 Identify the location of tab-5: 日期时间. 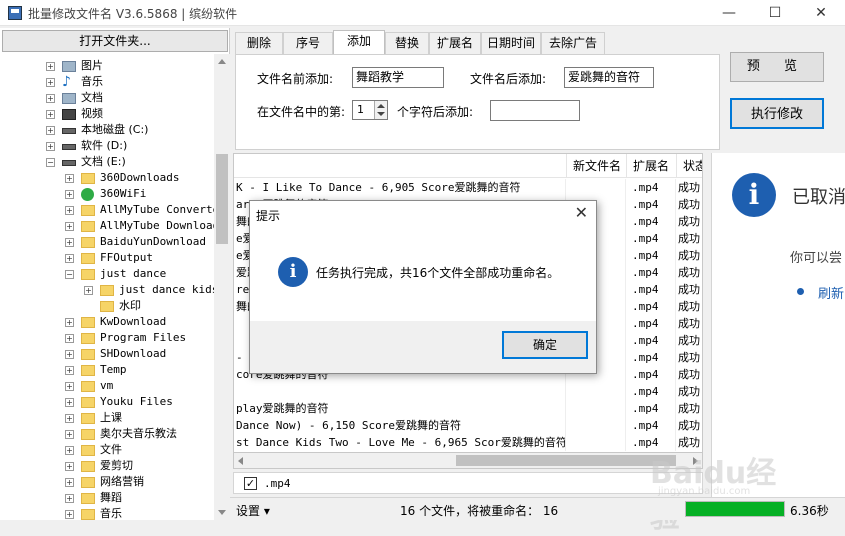
(511, 43).